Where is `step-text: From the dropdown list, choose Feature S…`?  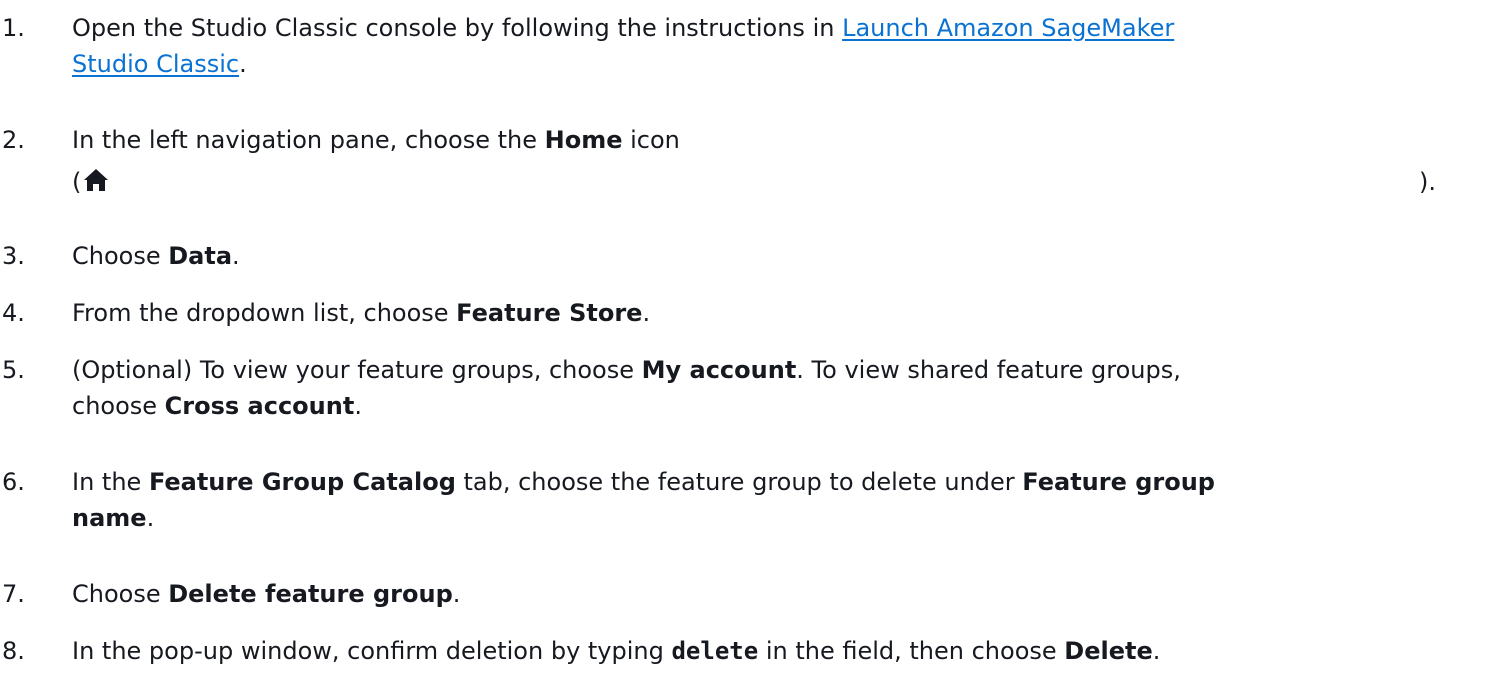
step-text: From the dropdown list, choose Feature S… is located at coordinates (737, 313).